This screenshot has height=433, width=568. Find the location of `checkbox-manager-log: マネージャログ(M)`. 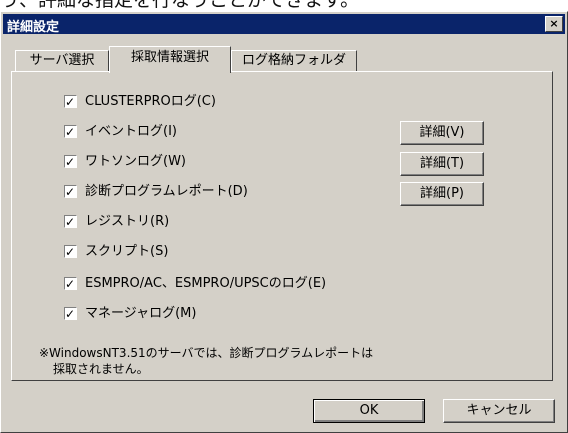

checkbox-manager-log: マネージャログ(M) is located at coordinates (130, 314).